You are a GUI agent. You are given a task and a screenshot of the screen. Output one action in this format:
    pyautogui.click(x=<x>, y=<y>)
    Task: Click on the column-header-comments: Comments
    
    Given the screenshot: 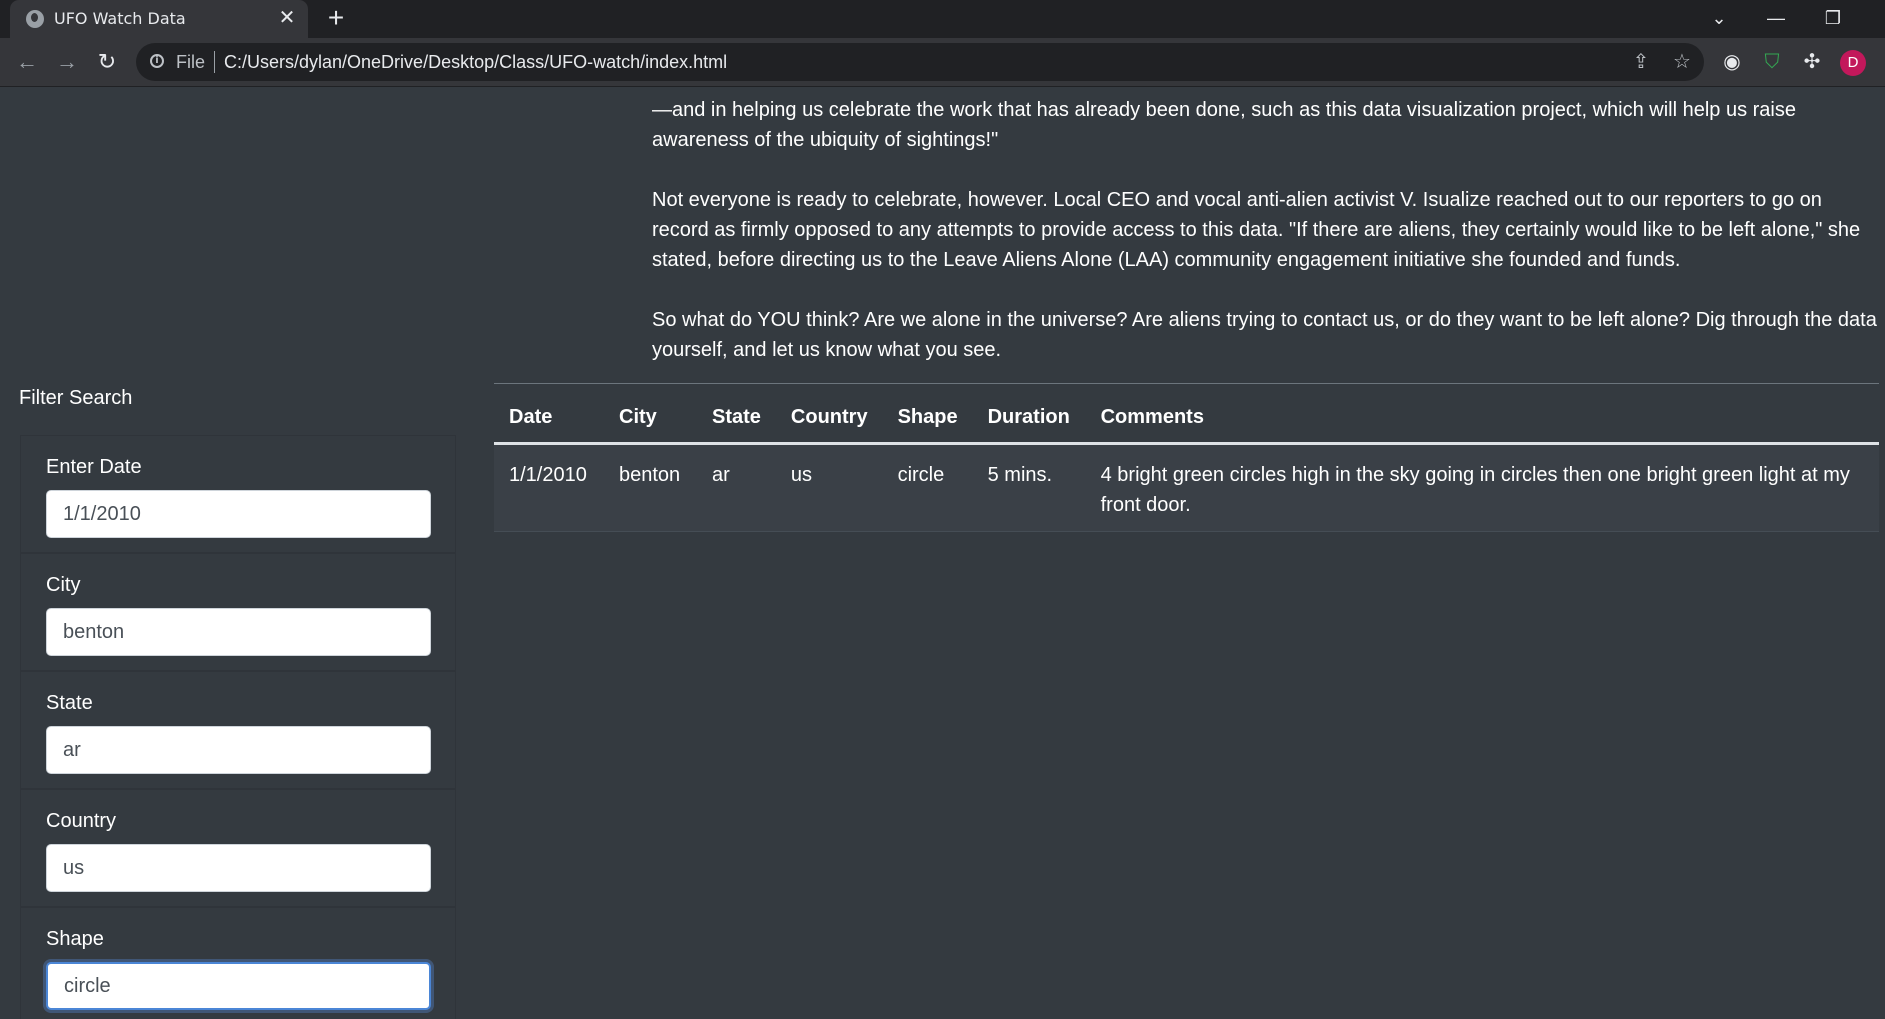 What is the action you would take?
    pyautogui.click(x=1482, y=417)
    